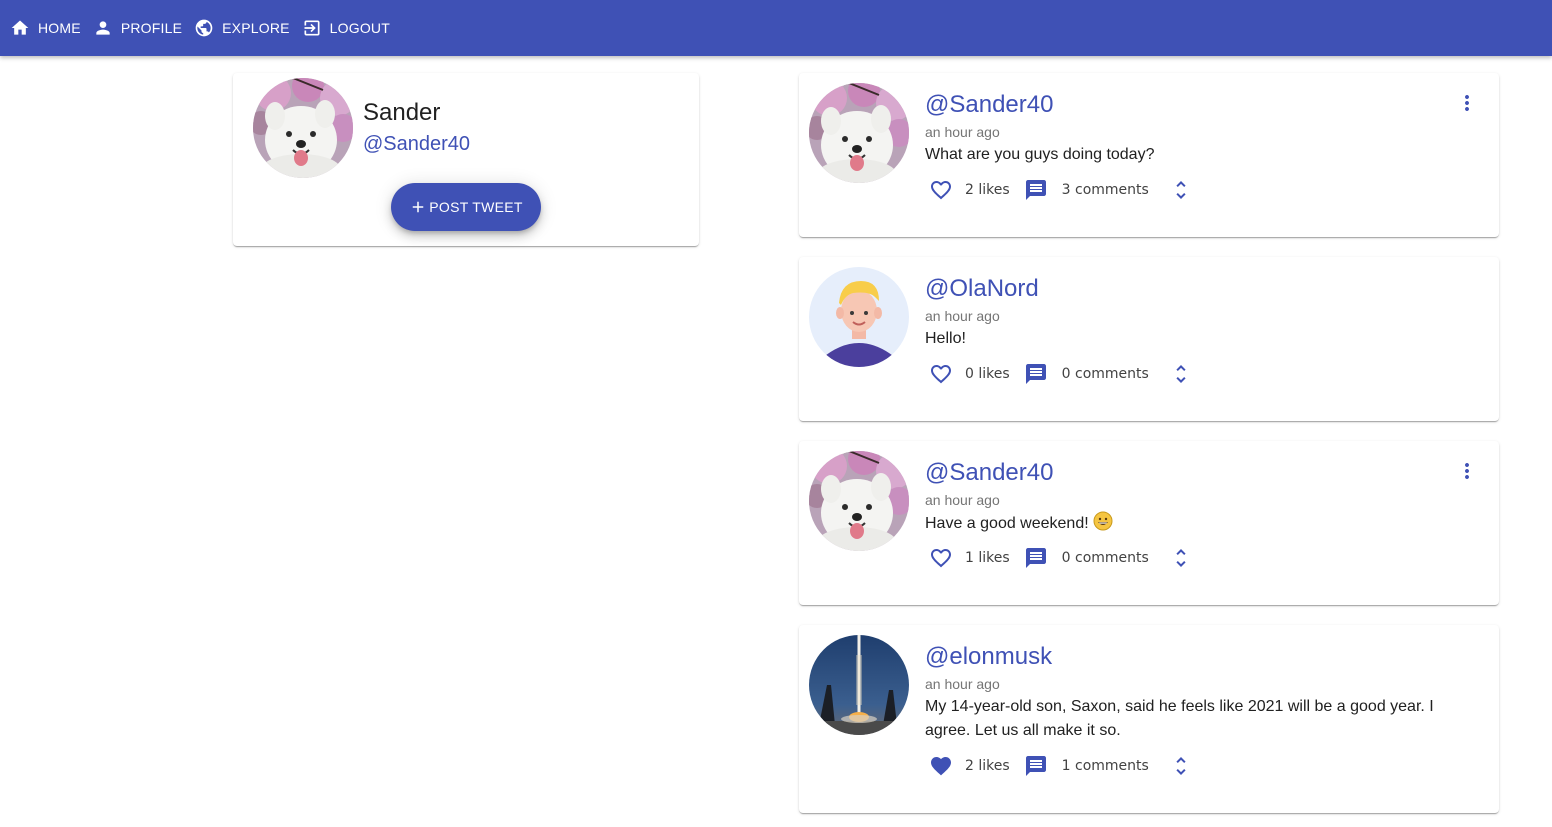 This screenshot has height=827, width=1552. What do you see at coordinates (359, 28) in the screenshot?
I see `nav-logout-label: LOGOUT` at bounding box center [359, 28].